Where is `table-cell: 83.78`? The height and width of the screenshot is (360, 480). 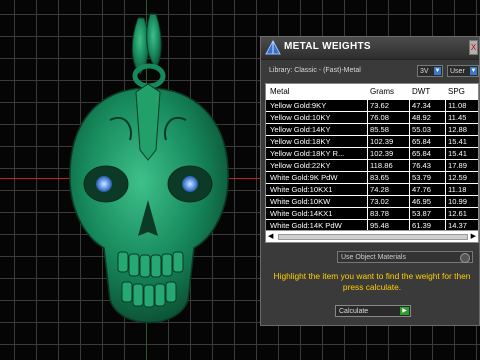
table-cell: 83.78 is located at coordinates (380, 213).